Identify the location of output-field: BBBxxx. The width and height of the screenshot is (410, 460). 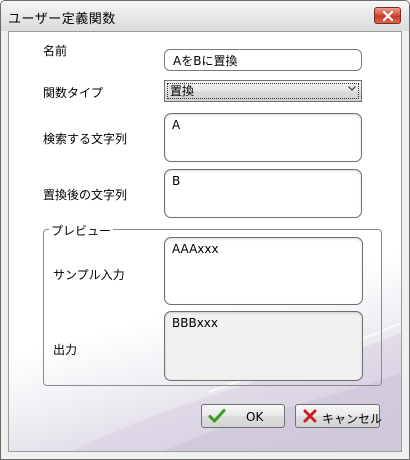
(263, 346).